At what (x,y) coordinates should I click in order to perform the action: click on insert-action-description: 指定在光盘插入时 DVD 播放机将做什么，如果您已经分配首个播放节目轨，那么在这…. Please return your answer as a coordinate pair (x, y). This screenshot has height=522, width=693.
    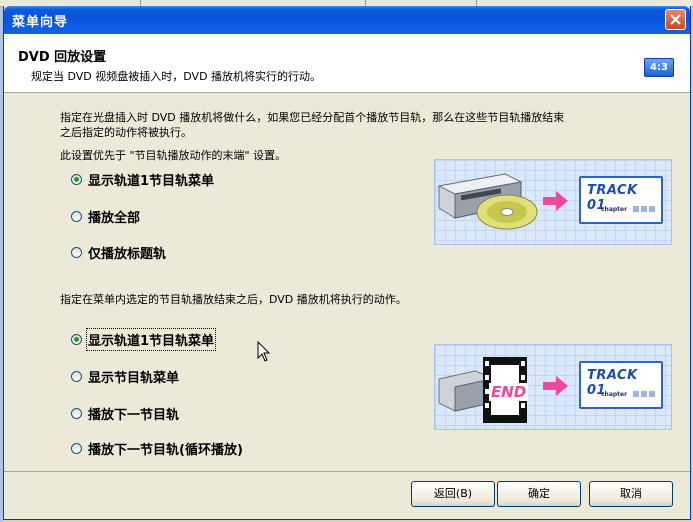
    Looking at the image, I should click on (312, 117).